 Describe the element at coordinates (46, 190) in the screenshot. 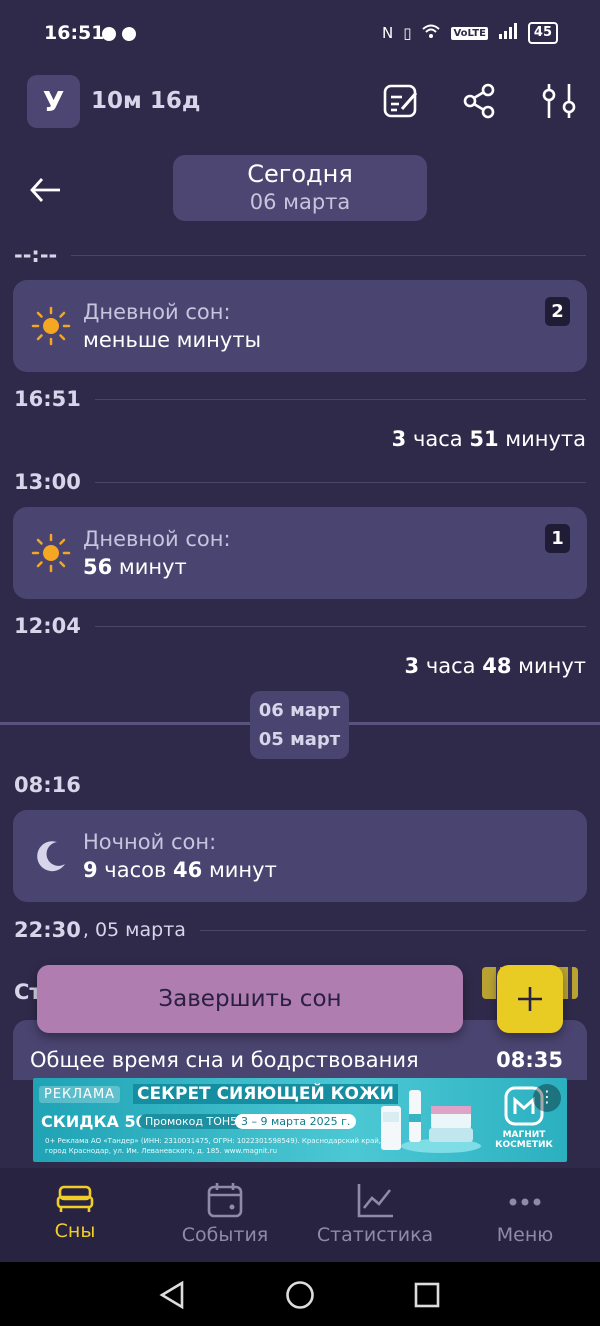

I see `back-arrow-icon` at that location.